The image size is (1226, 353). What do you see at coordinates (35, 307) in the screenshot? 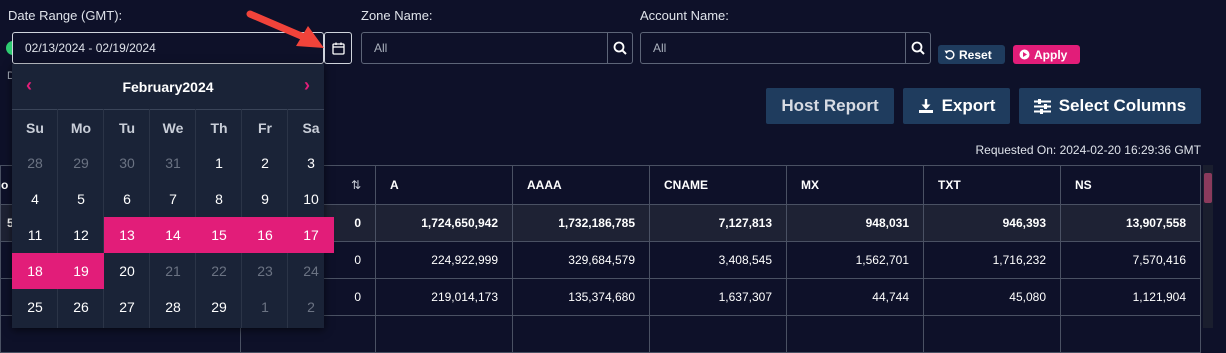
I see `calendar-day: 25` at bounding box center [35, 307].